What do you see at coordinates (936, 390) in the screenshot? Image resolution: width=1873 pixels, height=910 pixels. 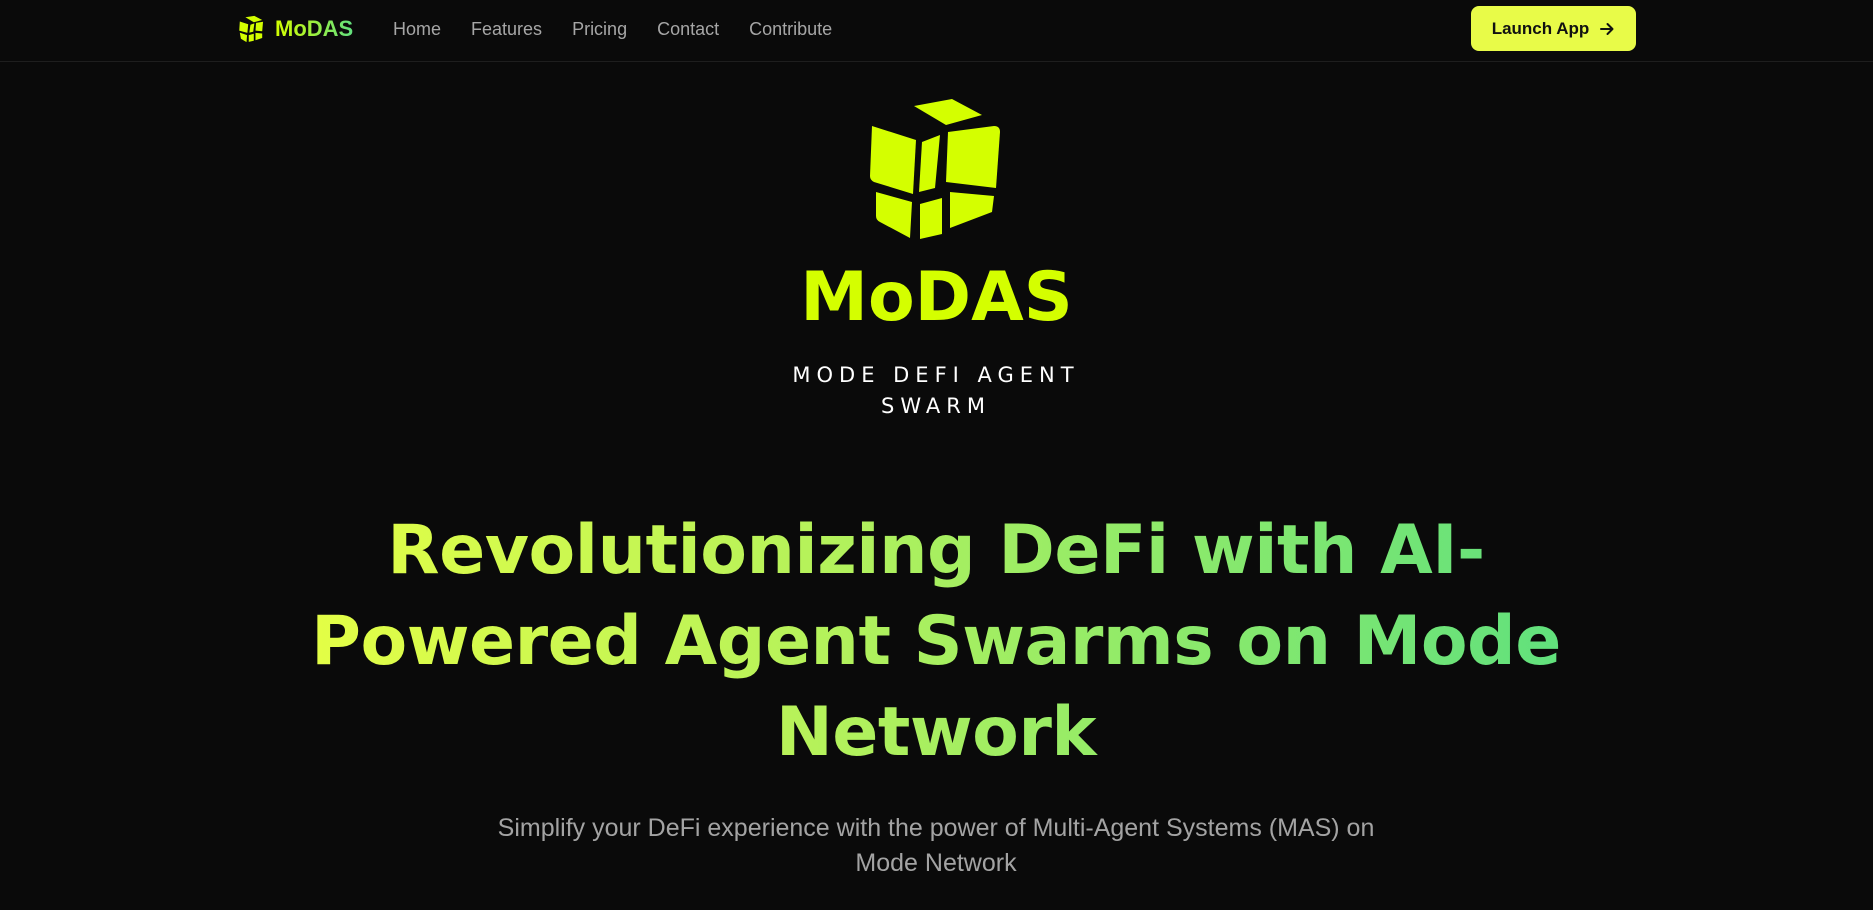 I see `hero-subtitle: MODE DEFI AGENT SWARM` at bounding box center [936, 390].